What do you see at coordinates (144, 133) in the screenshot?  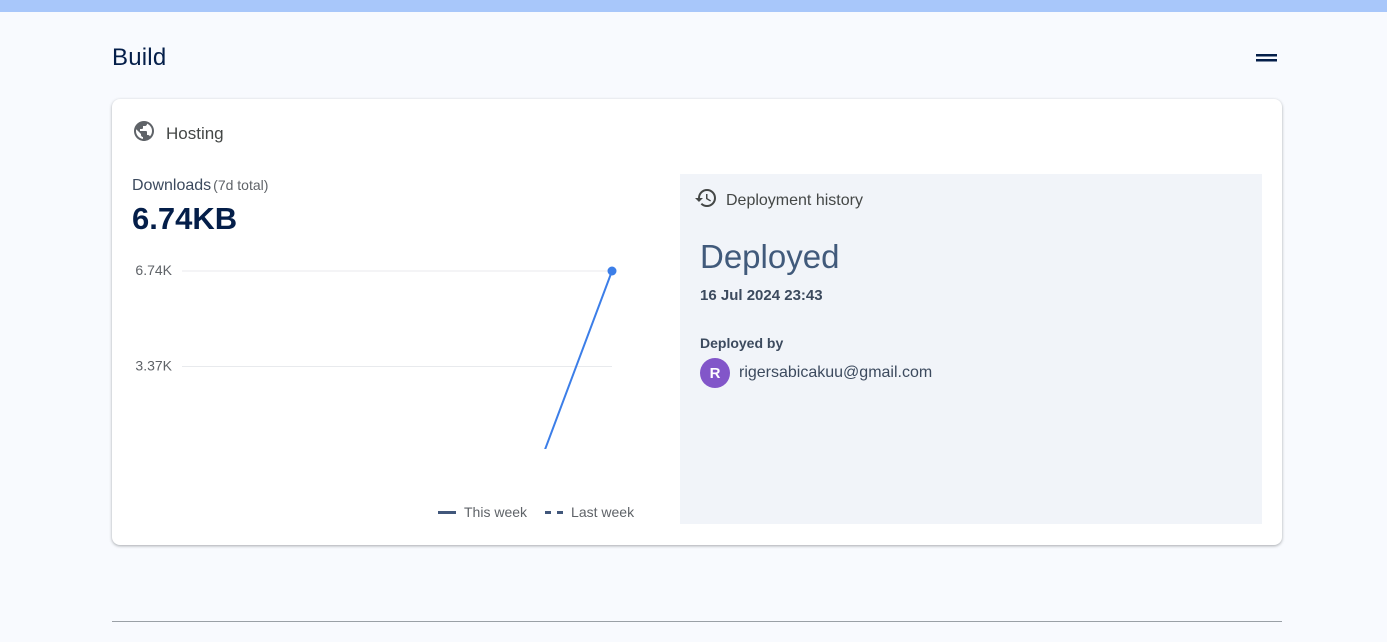 I see `globe-icon` at bounding box center [144, 133].